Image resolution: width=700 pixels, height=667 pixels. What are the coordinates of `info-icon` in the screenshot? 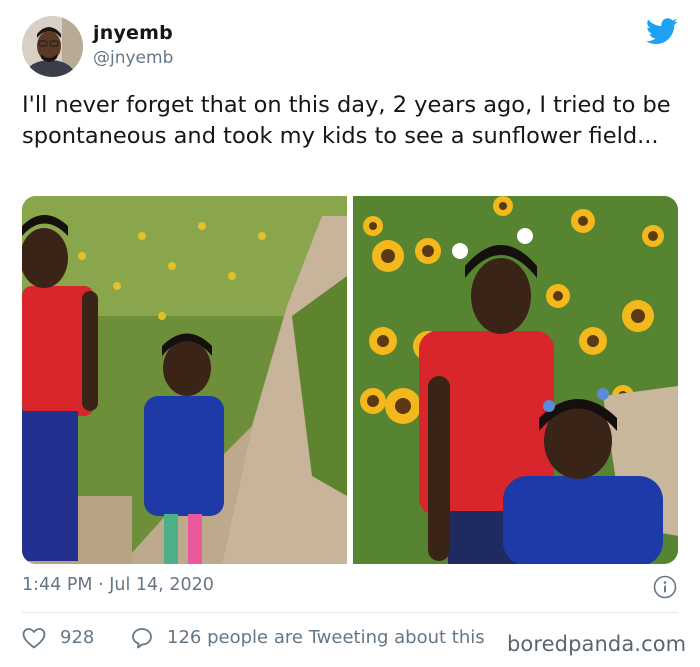 It's located at (665, 587).